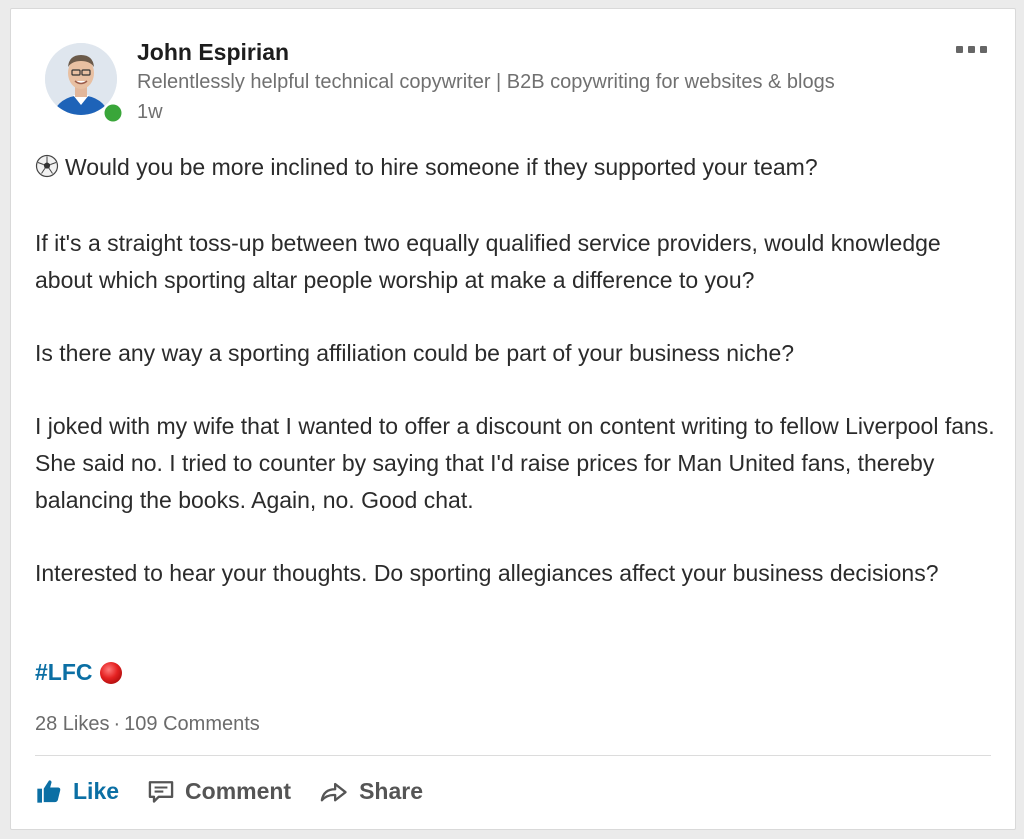  Describe the element at coordinates (978, 49) in the screenshot. I see `more-options-button` at that location.